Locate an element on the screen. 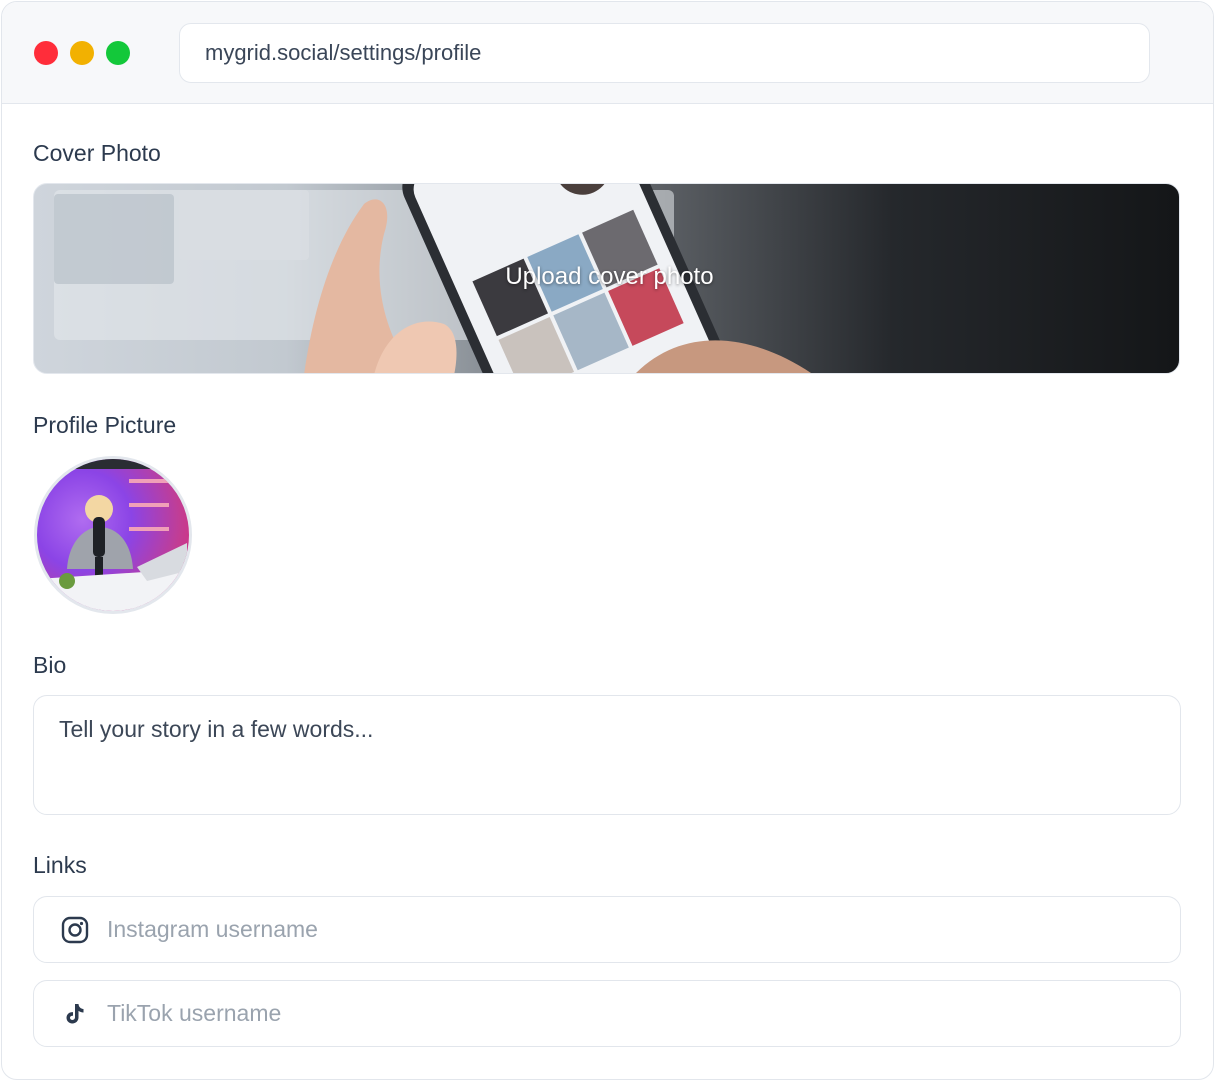 This screenshot has height=1082, width=1216. tiktok-username-input is located at coordinates (607, 1013).